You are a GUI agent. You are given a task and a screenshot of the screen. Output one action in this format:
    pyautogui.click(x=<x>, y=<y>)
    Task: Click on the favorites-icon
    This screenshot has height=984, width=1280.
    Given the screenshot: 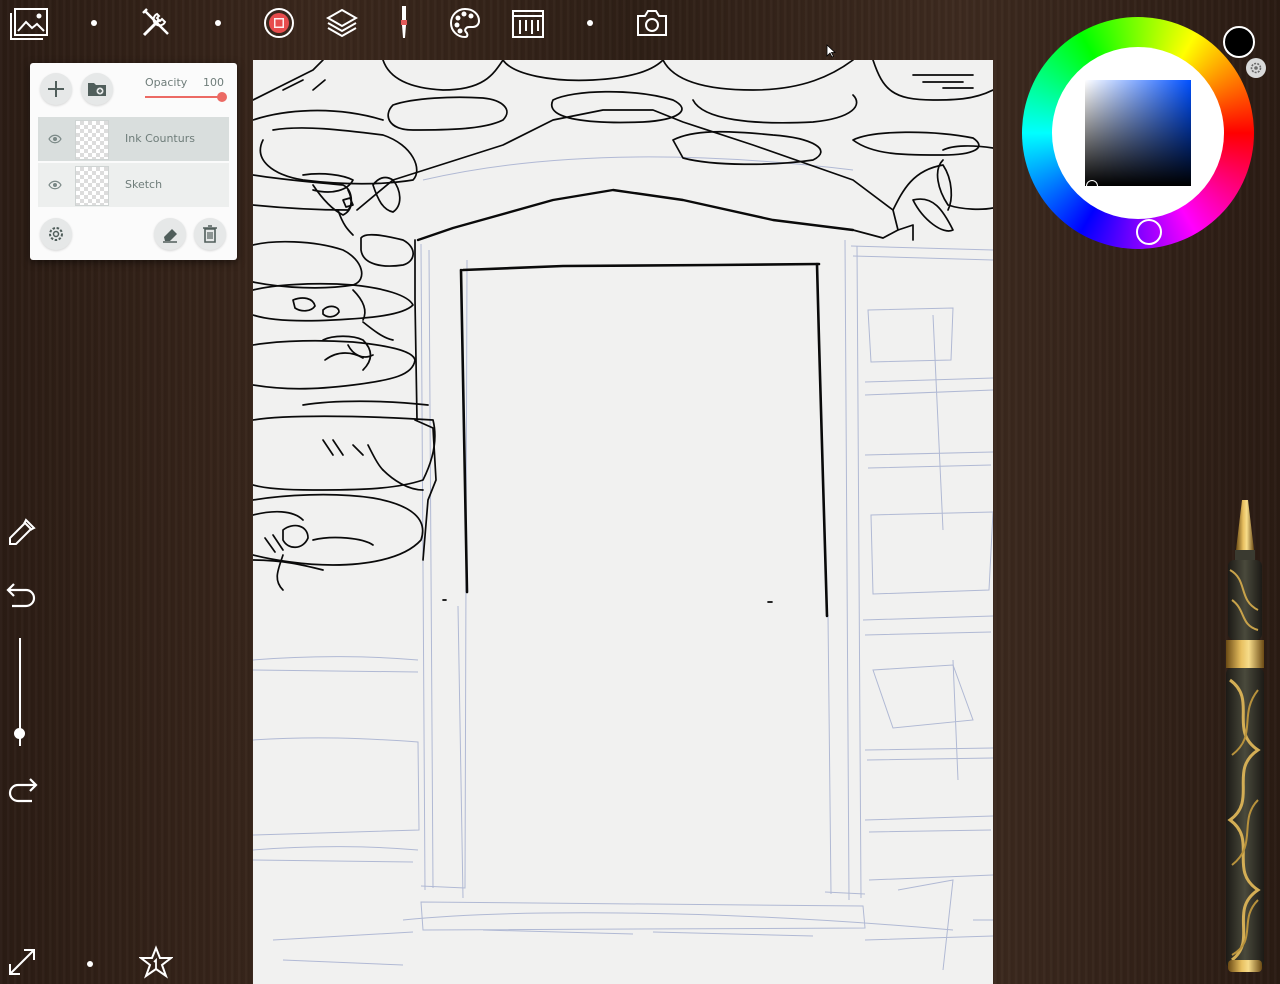 What is the action you would take?
    pyautogui.click(x=156, y=962)
    